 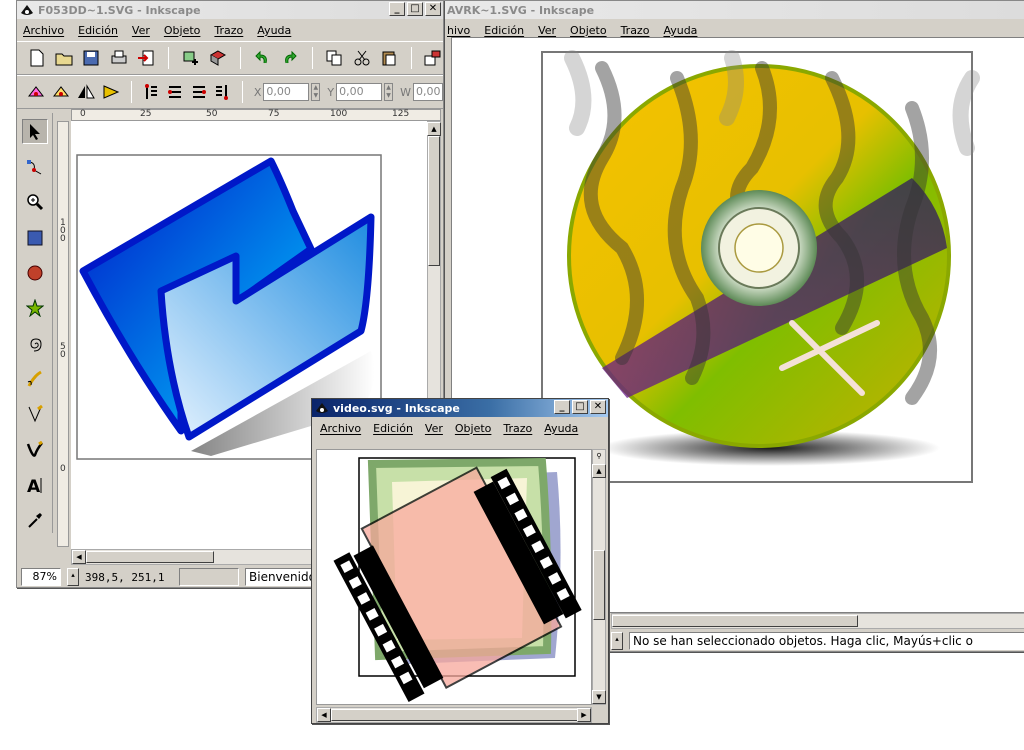 What do you see at coordinates (36, 92) in the screenshot?
I see `rotate-ccw-icon` at bounding box center [36, 92].